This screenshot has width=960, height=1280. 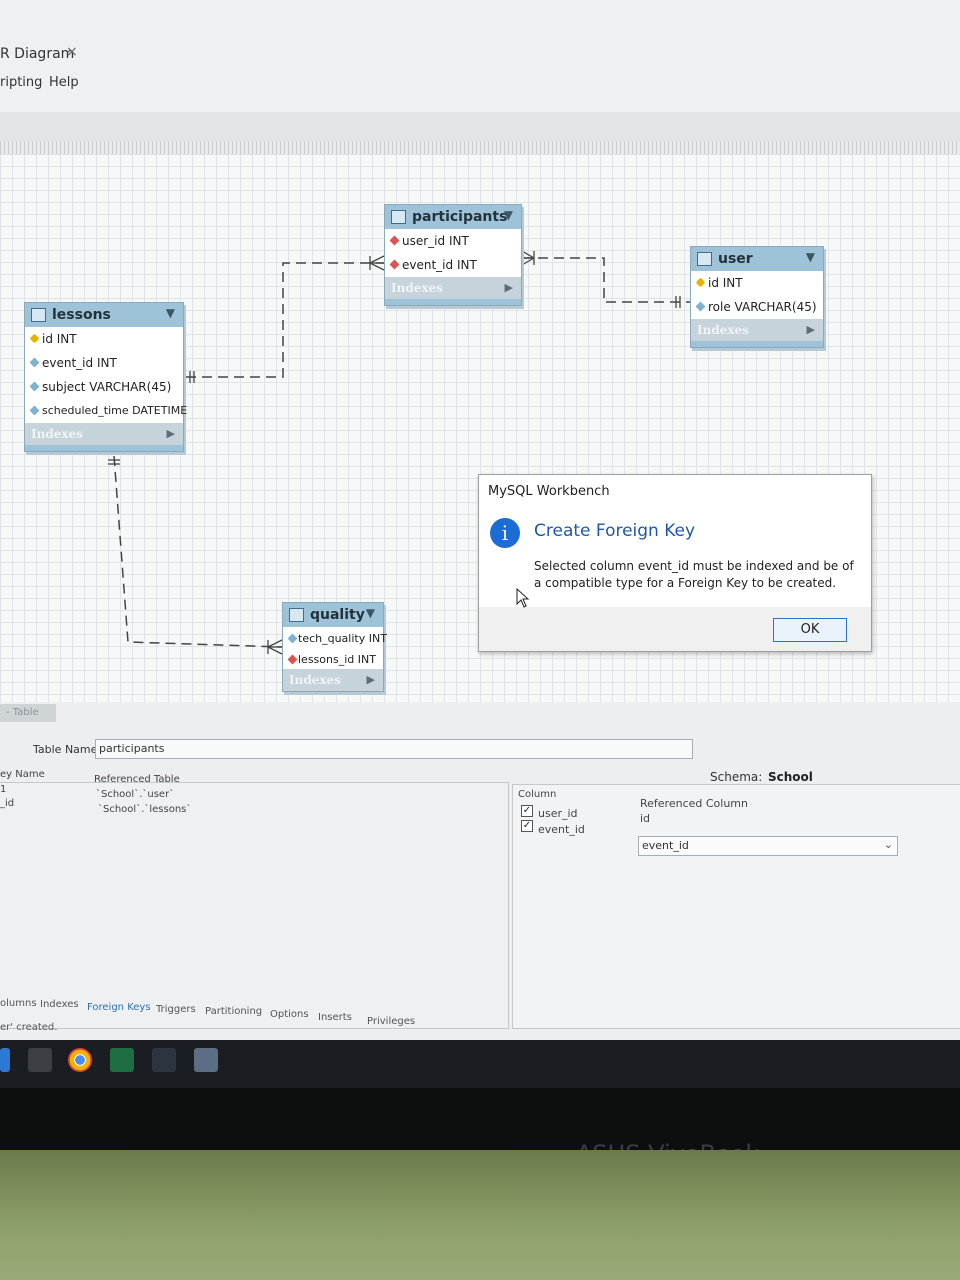 What do you see at coordinates (762, 307) in the screenshot?
I see `column-label: role VARCHAR(45)` at bounding box center [762, 307].